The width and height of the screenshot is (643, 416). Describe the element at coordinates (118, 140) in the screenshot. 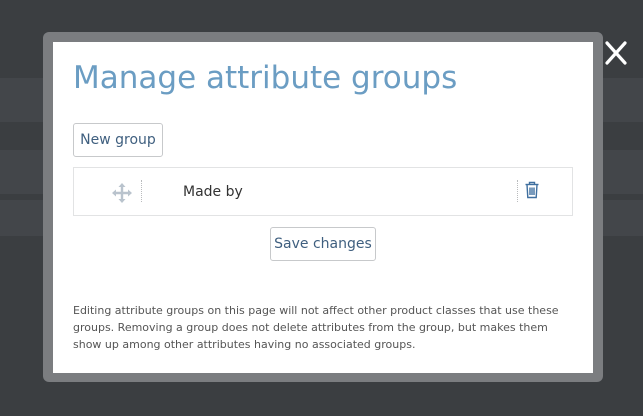

I see `new-group-button: New group` at that location.